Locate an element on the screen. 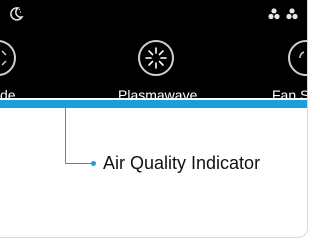 Image resolution: width=320 pixels, height=242 pixels. plasmawave-icon is located at coordinates (156, 58).